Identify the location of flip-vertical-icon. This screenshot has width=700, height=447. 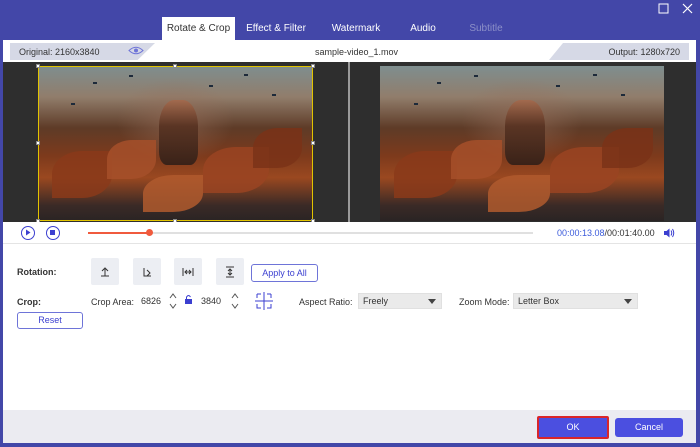
(230, 271).